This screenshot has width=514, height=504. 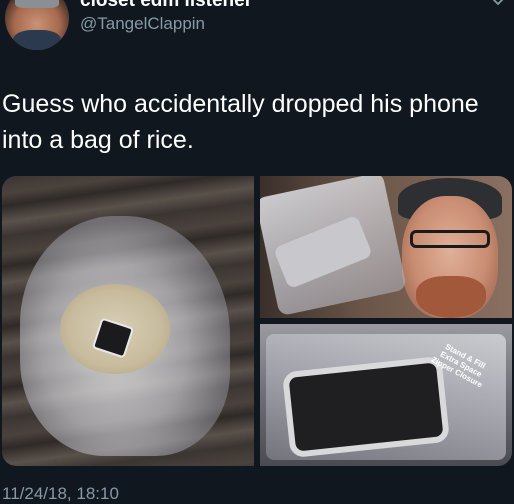 I want to click on tweet-timestamp: 11/24/18, 18:10, so click(x=60, y=494).